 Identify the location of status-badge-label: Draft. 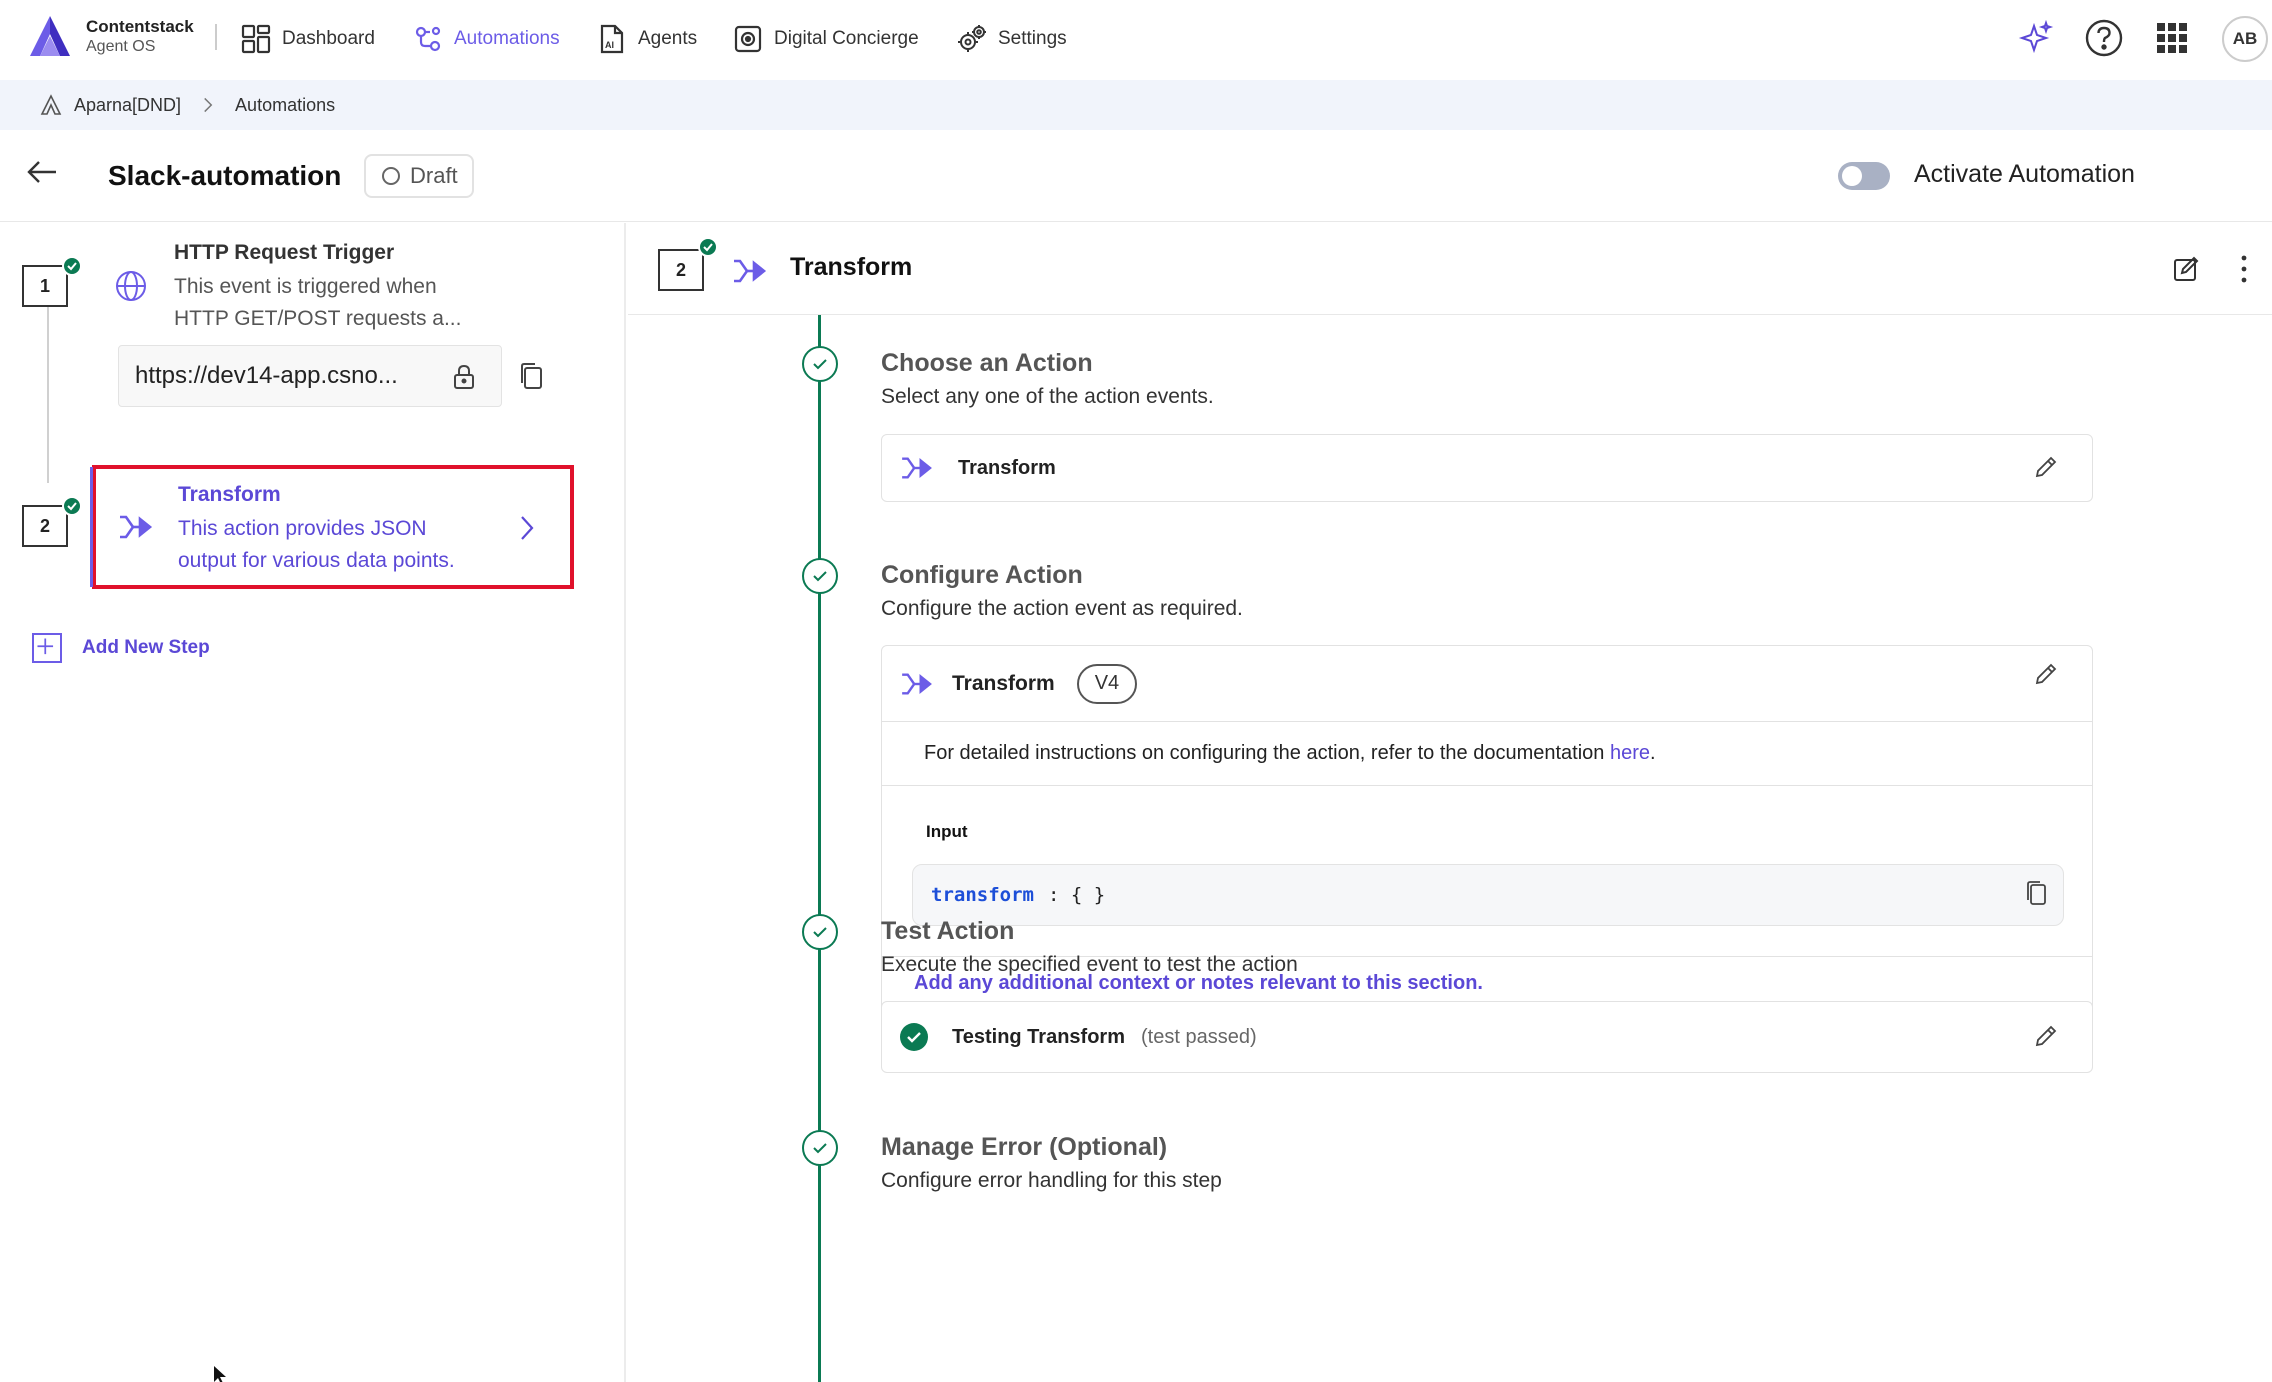
(434, 175).